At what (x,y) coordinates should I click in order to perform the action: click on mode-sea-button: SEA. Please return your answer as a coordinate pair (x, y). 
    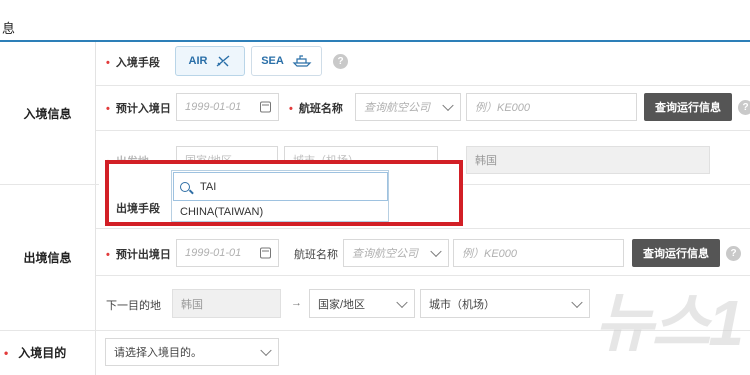
    Looking at the image, I should click on (286, 61).